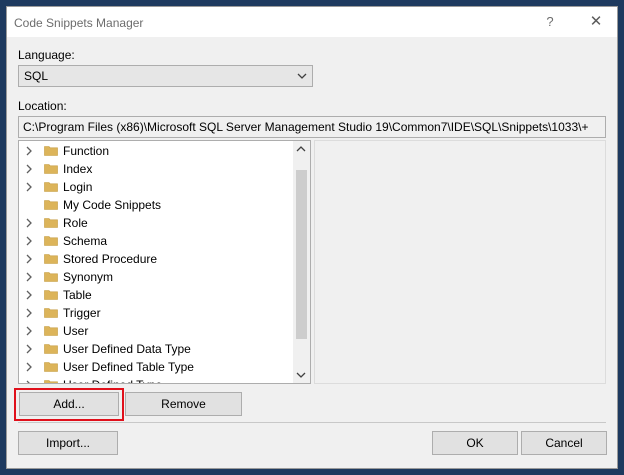 The width and height of the screenshot is (624, 475). I want to click on window-title: Code Snippets Manager, so click(79, 23).